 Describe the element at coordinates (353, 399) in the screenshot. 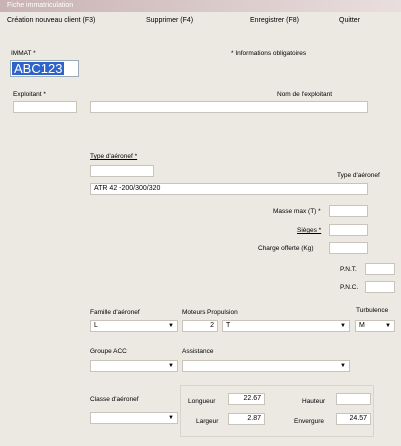

I see `hauteur-input` at that location.